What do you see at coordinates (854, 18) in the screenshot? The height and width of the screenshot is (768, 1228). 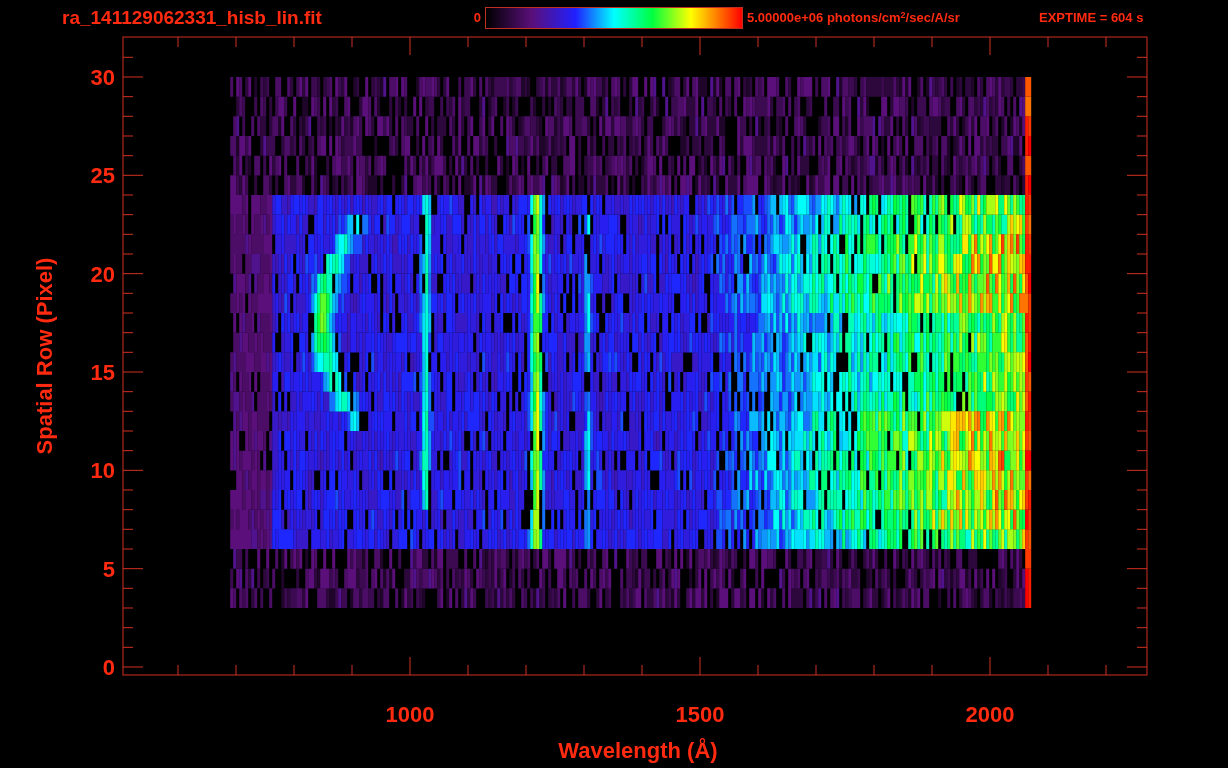 I see `colorbar-max-label: 5.00000e+06 photons/cm$^{2}$/sec/A/sr` at bounding box center [854, 18].